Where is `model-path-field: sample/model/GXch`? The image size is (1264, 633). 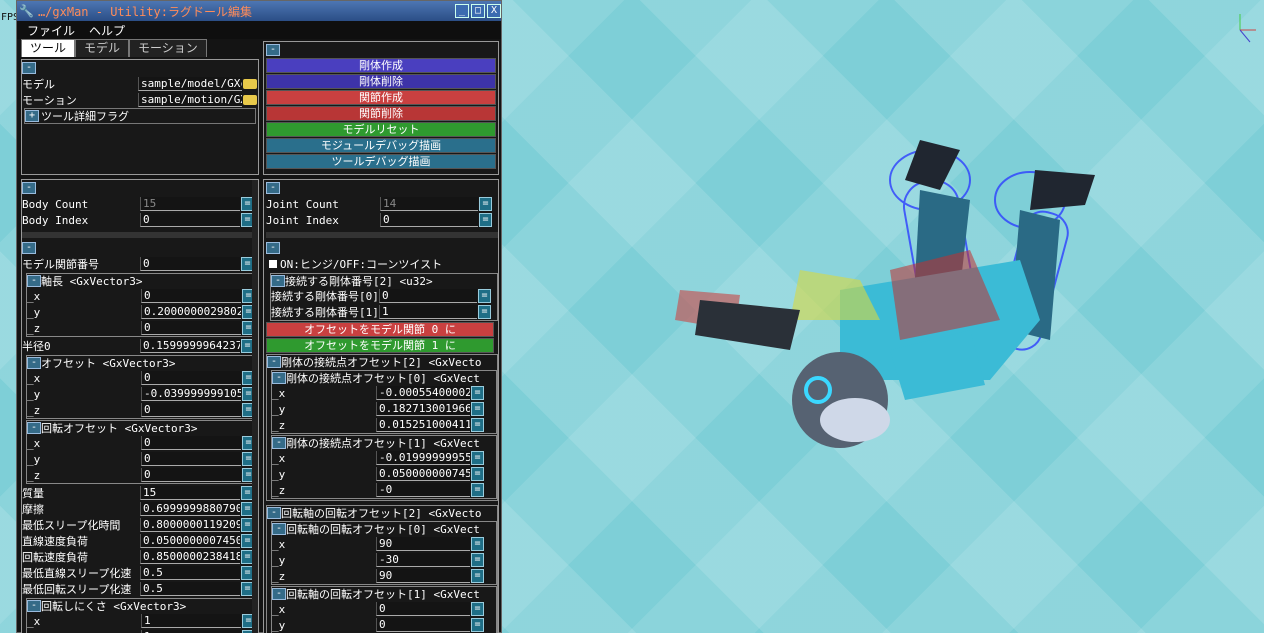 model-path-field: sample/model/GXch is located at coordinates (190, 84).